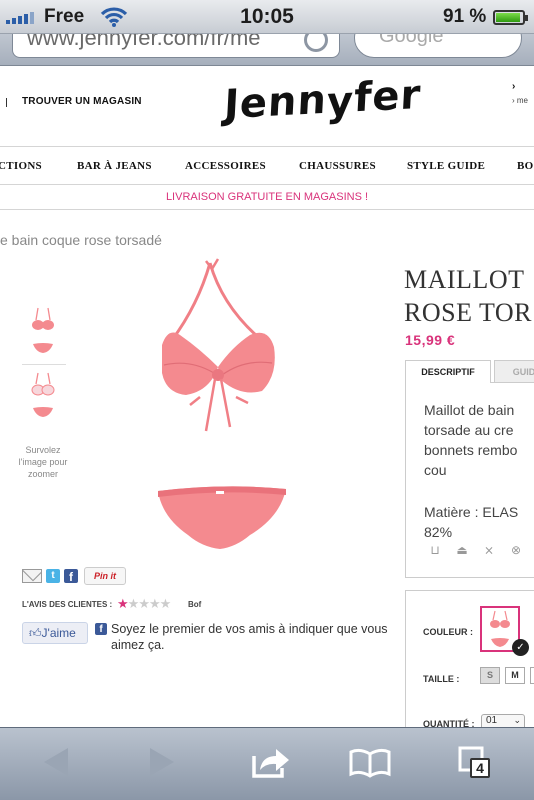  What do you see at coordinates (517, 720) in the screenshot?
I see `chevron-down-icon: ⌄` at bounding box center [517, 720].